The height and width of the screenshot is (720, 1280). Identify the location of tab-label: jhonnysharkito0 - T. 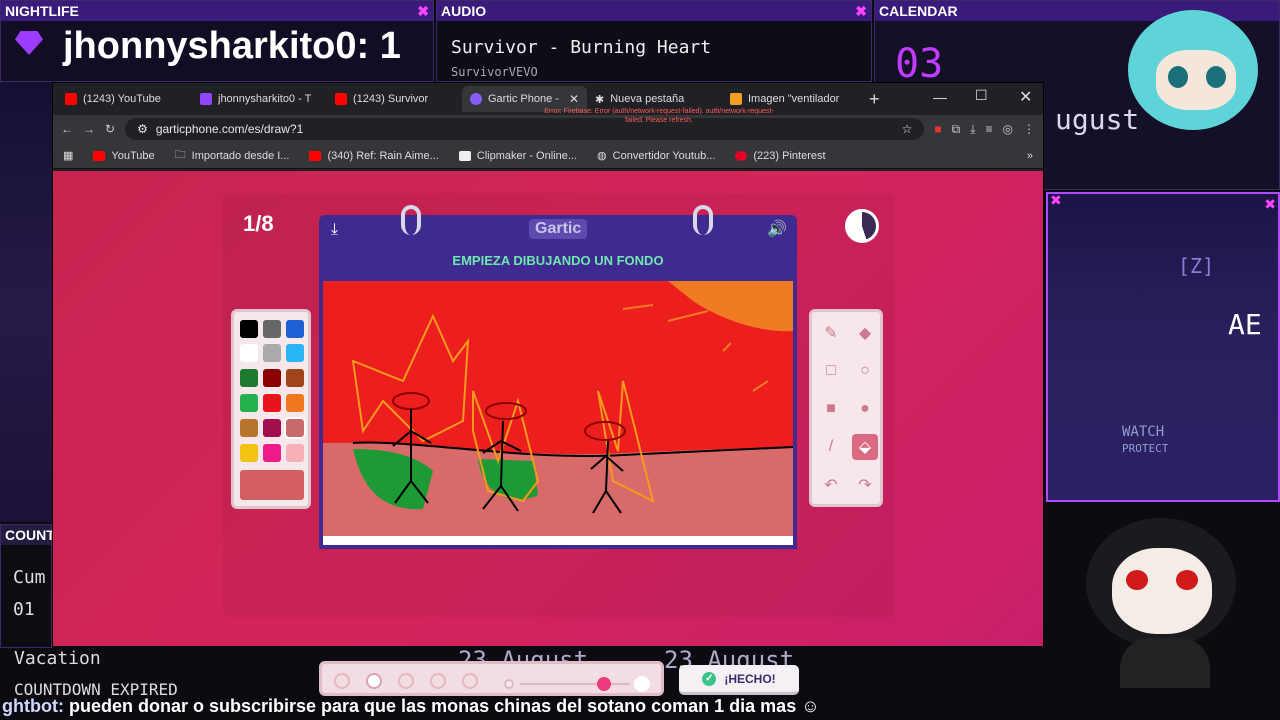
(265, 99).